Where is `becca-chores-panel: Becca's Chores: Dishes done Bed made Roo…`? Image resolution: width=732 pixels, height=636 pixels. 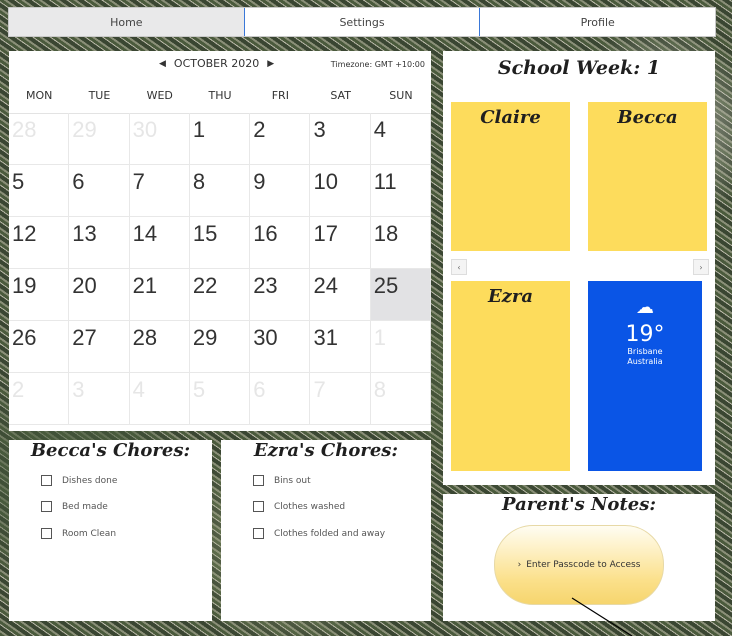
becca-chores-panel: Becca's Chores: Dishes done Bed made Roo… is located at coordinates (110, 530).